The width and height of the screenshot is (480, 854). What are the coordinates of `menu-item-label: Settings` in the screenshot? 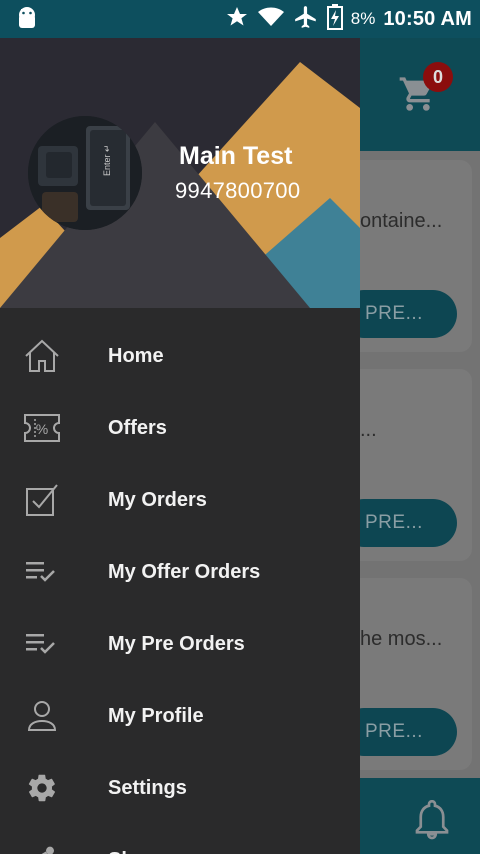 It's located at (147, 788).